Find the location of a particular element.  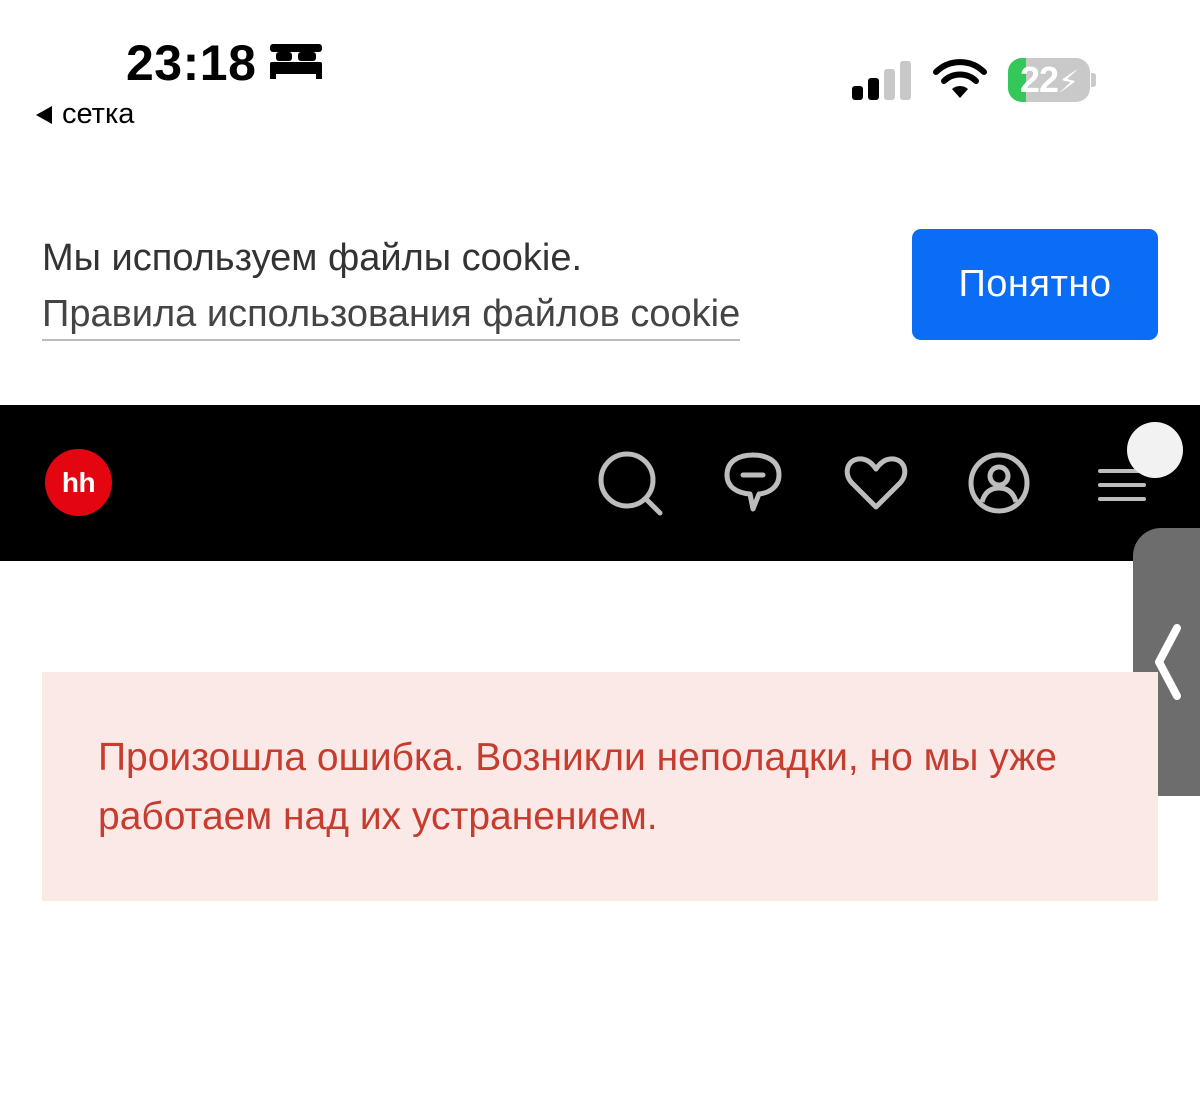

back-app-label: сетка is located at coordinates (98, 114).